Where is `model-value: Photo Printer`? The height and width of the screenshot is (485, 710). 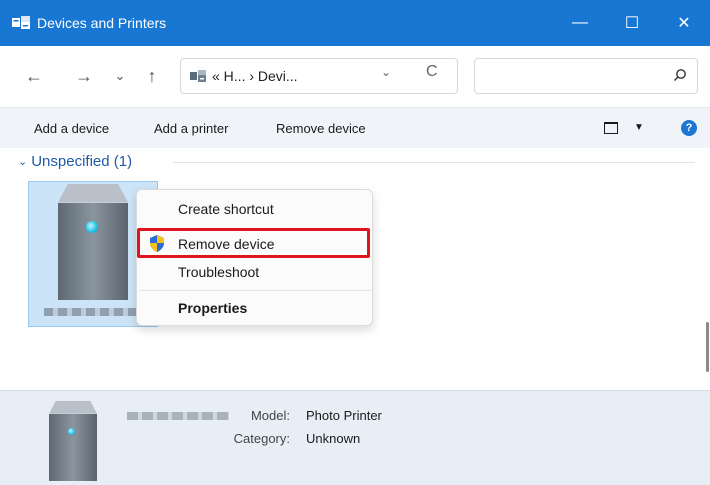 model-value: Photo Printer is located at coordinates (344, 415).